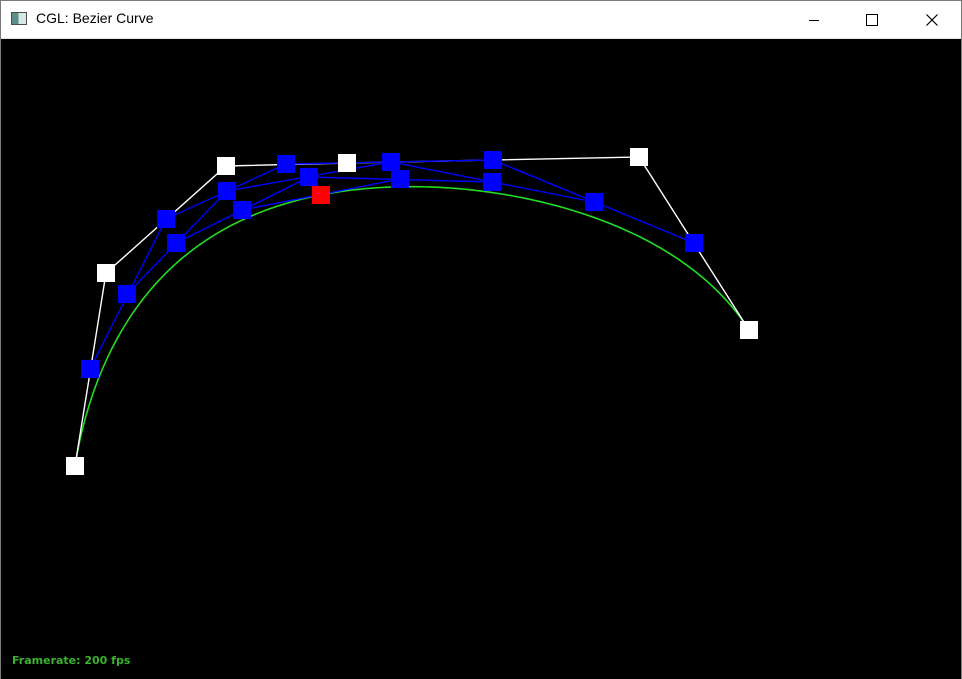 This screenshot has height=679, width=962. Describe the element at coordinates (19, 18) in the screenshot. I see `app-window-icon` at that location.